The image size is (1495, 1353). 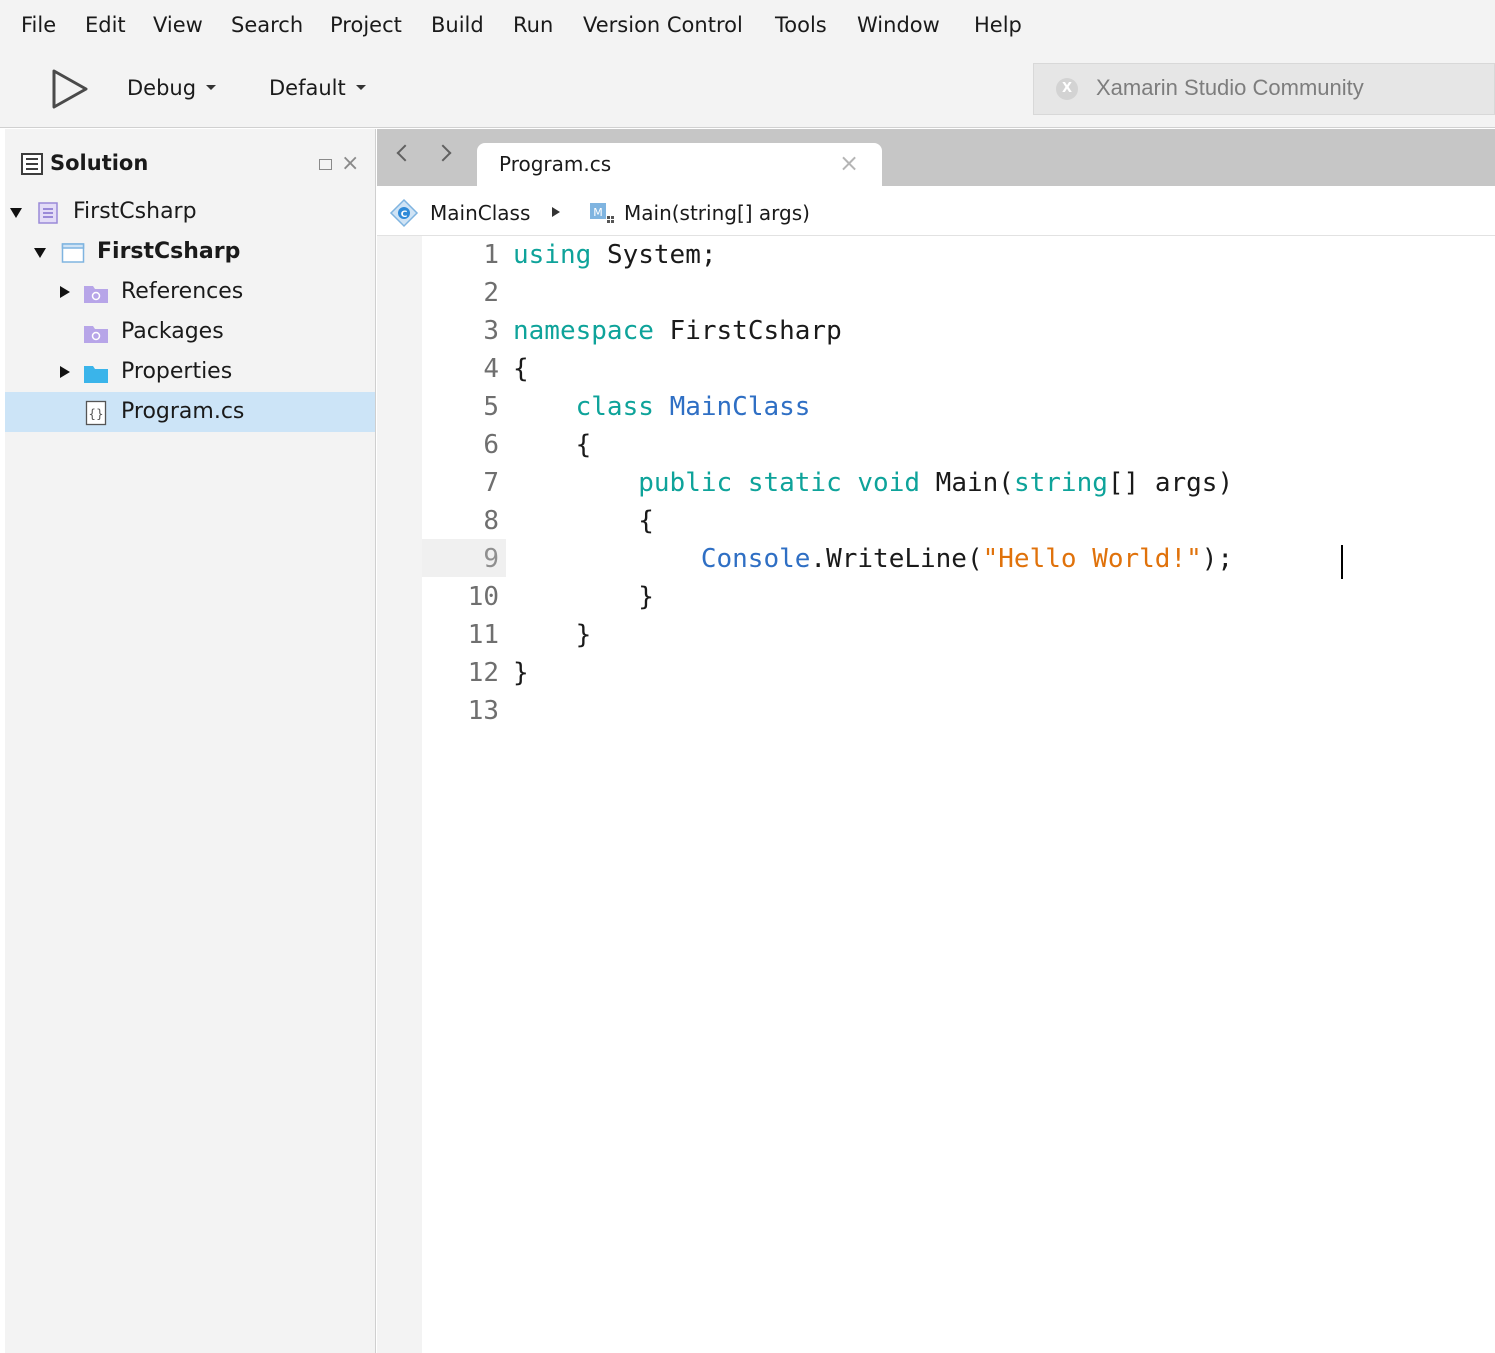 What do you see at coordinates (178, 25) in the screenshot?
I see `menu-view: View` at bounding box center [178, 25].